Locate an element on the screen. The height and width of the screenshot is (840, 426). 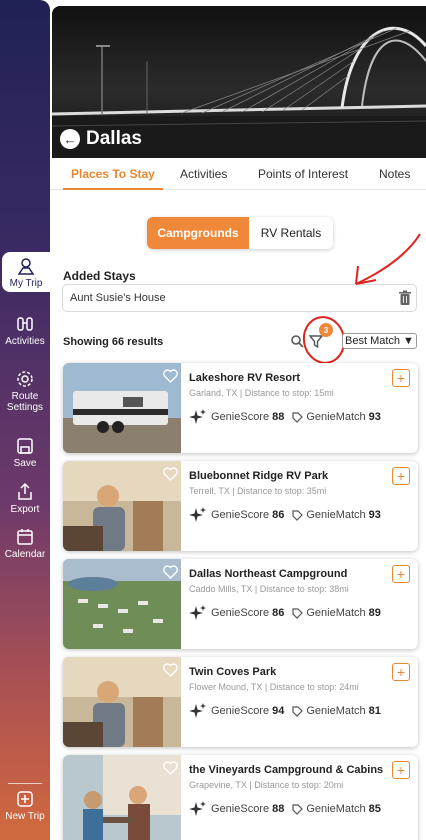
trash-icon is located at coordinates (405, 298).